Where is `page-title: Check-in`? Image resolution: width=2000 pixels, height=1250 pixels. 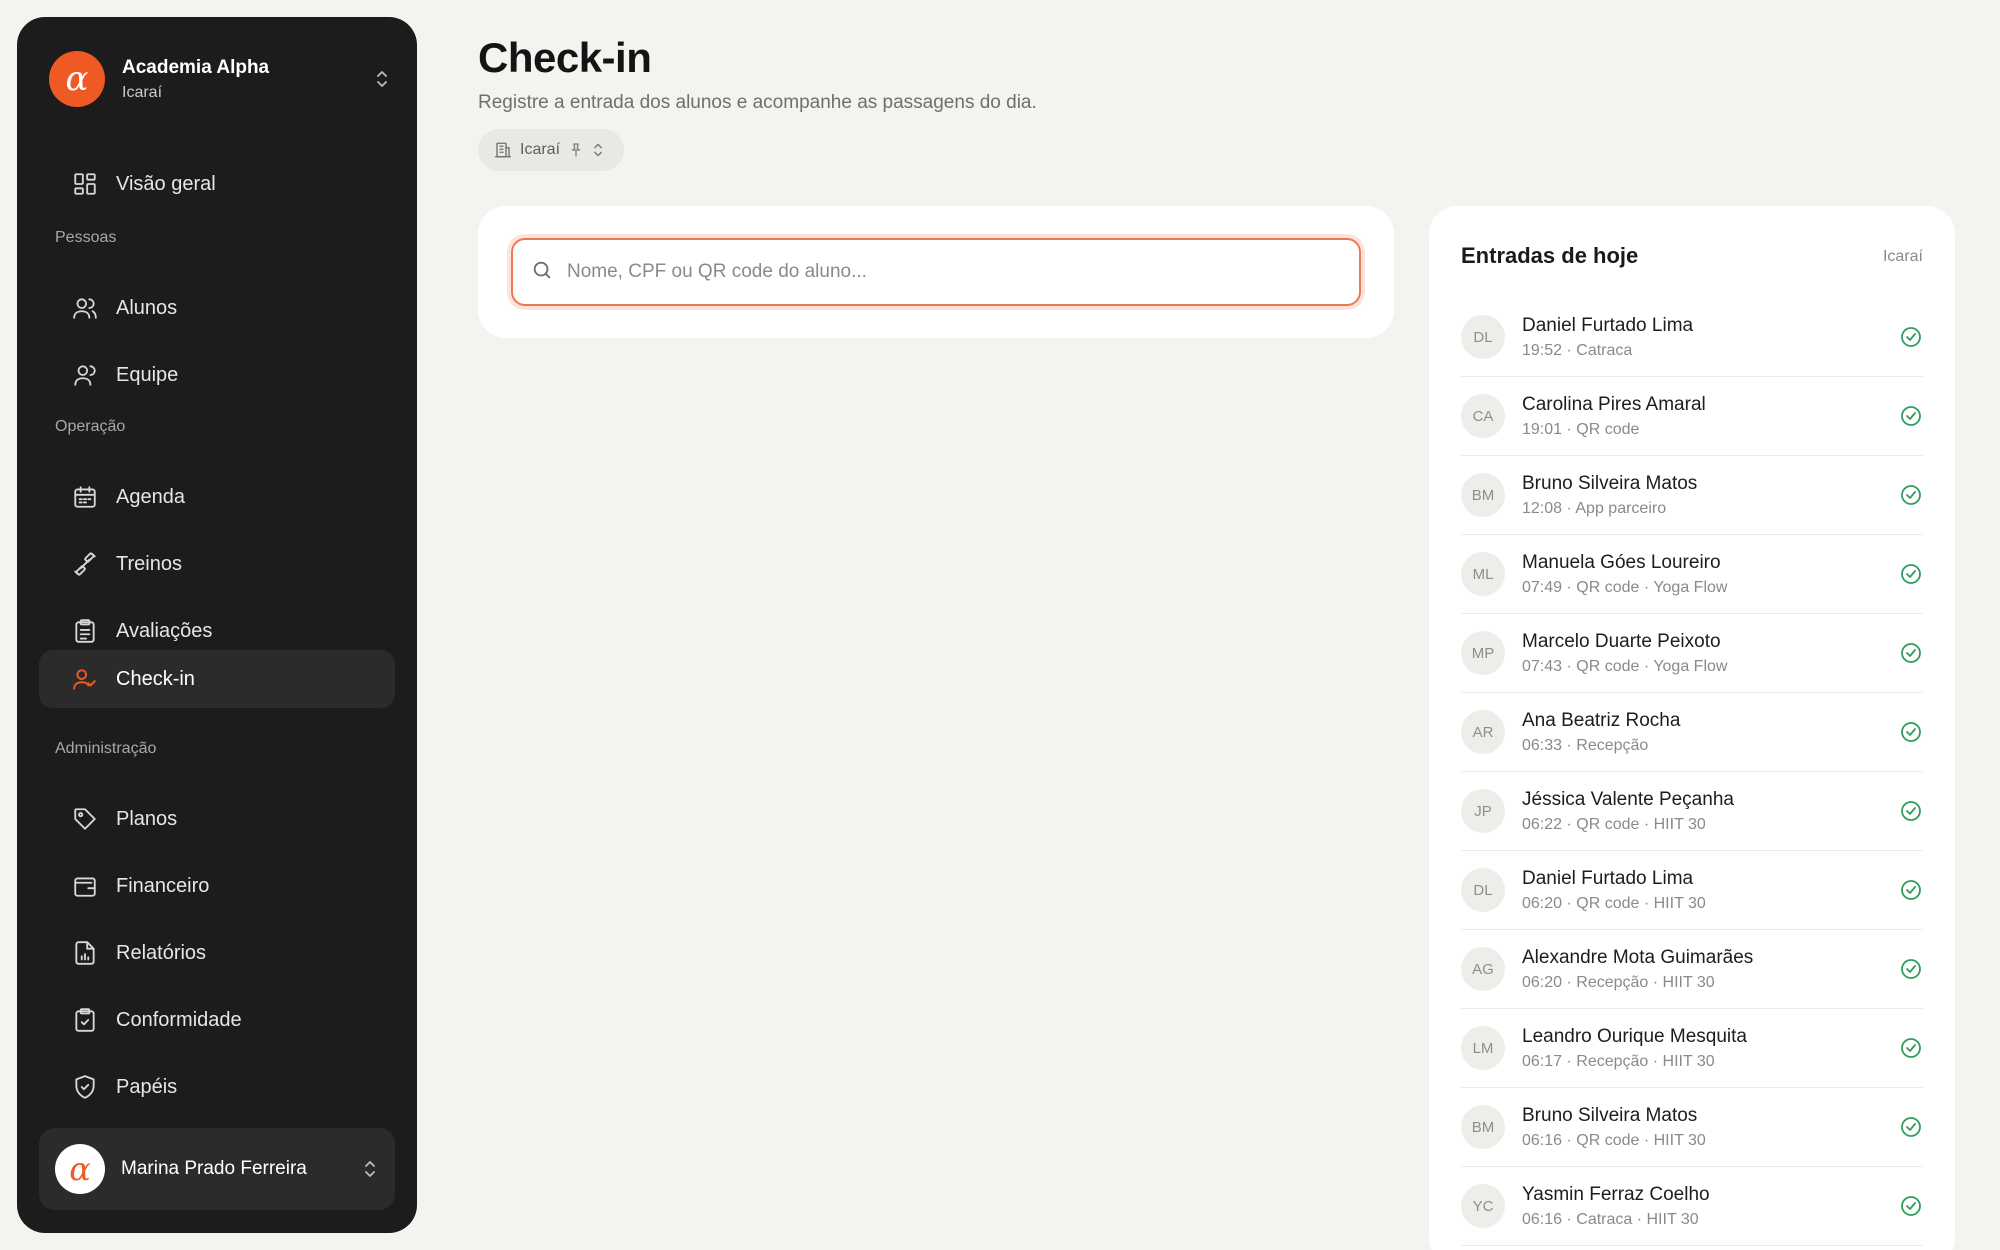 page-title: Check-in is located at coordinates (565, 57).